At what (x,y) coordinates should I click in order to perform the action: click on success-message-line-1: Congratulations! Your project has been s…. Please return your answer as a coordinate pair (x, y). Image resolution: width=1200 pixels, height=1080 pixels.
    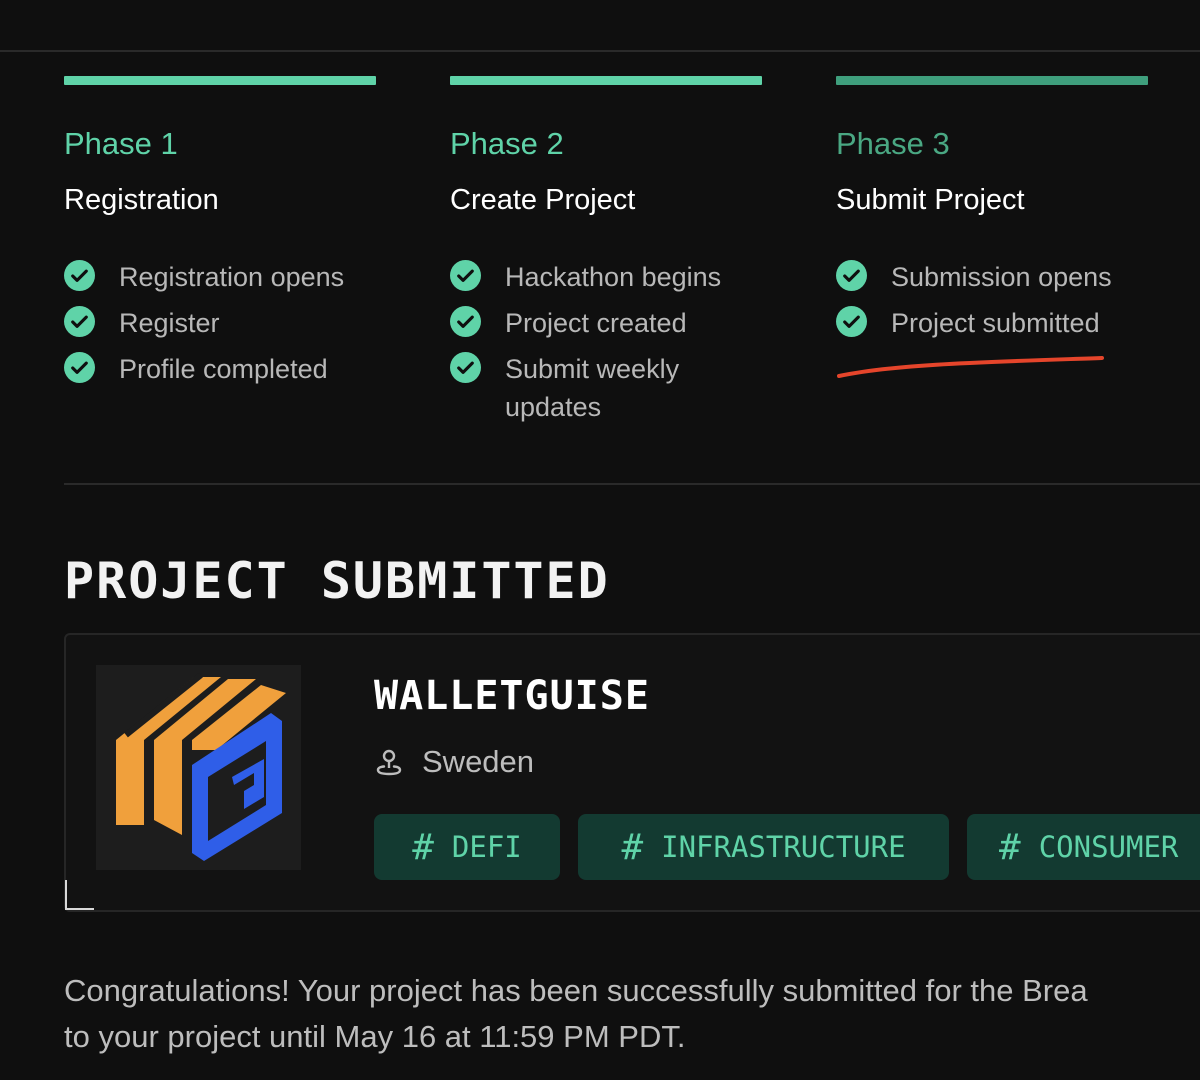
    Looking at the image, I should click on (576, 990).